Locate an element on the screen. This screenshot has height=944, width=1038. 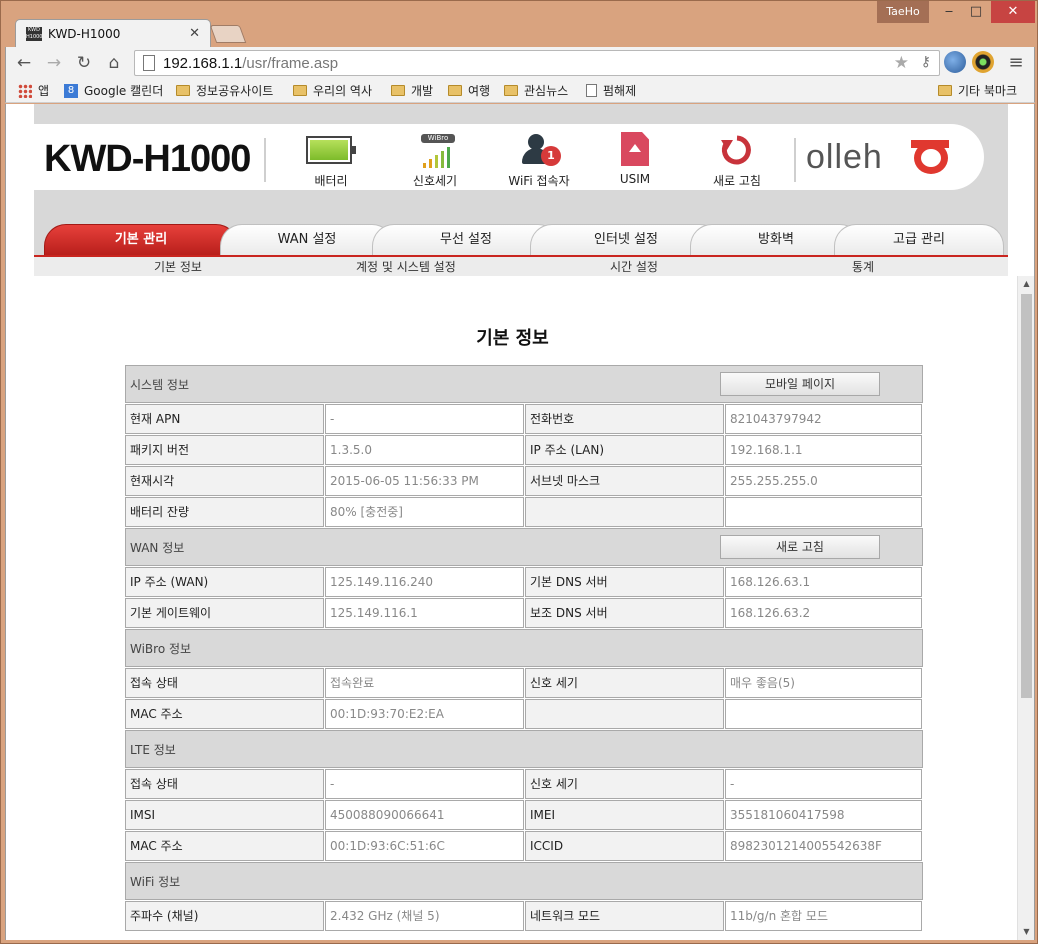
field-value: 00:1D:93:6C:51:6C is located at coordinates (424, 846).